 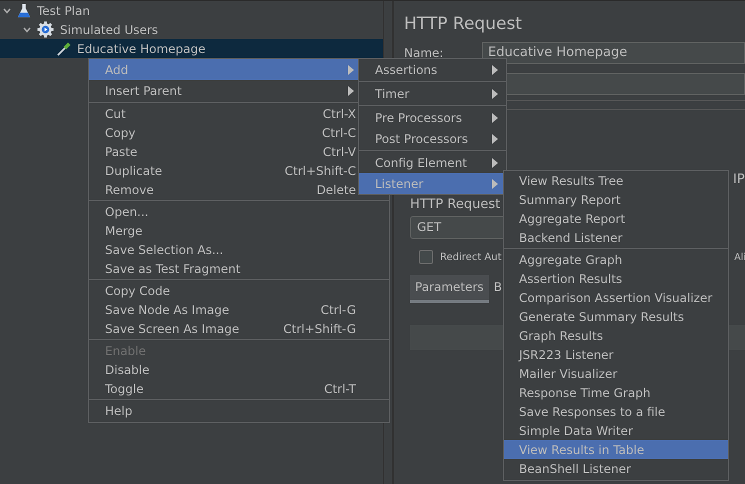 I want to click on menu-item: BeanShell Listener, so click(x=616, y=468).